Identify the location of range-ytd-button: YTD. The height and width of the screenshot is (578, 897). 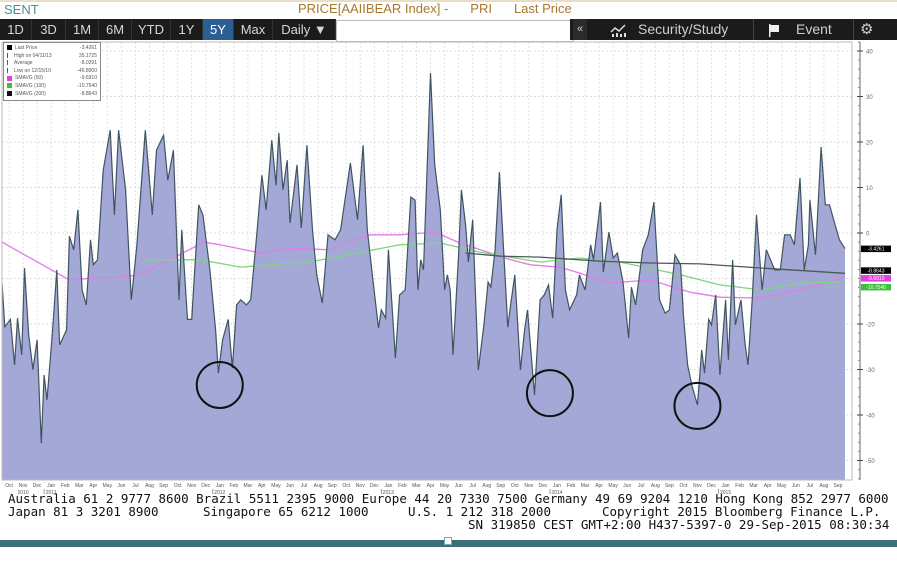
(151, 29).